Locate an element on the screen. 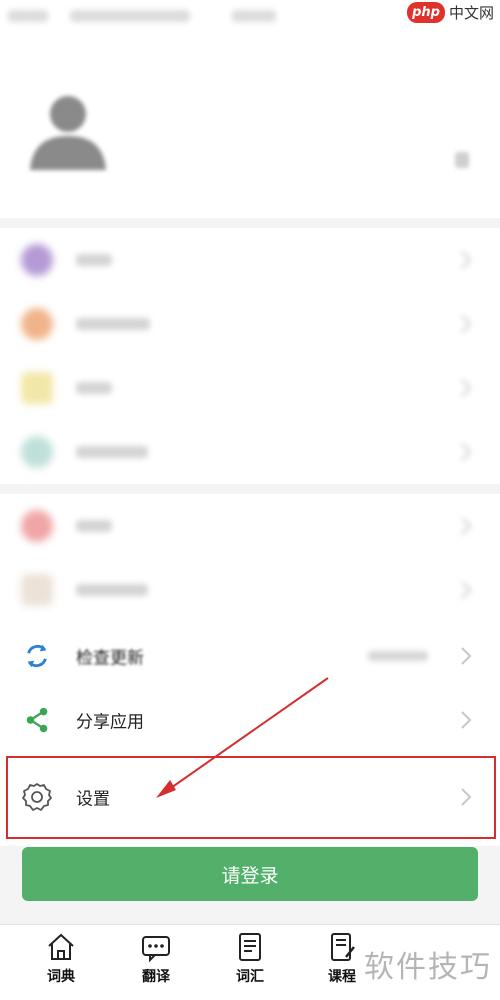  status-bar: php 中文网 is located at coordinates (250, 17).